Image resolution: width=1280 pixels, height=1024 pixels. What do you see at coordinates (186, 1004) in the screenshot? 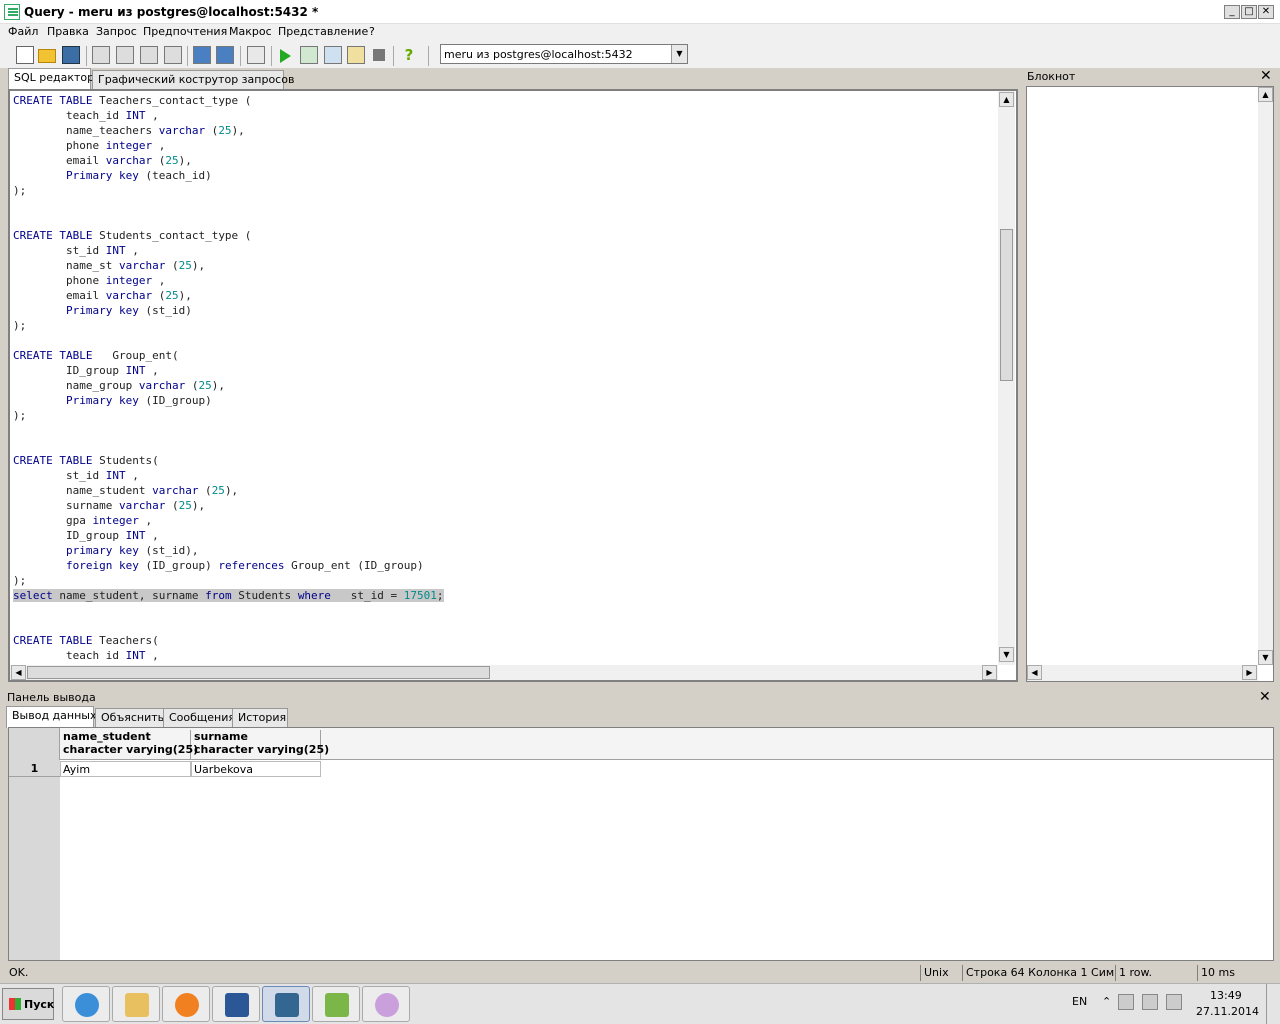
I see `taskbar-media-player` at bounding box center [186, 1004].